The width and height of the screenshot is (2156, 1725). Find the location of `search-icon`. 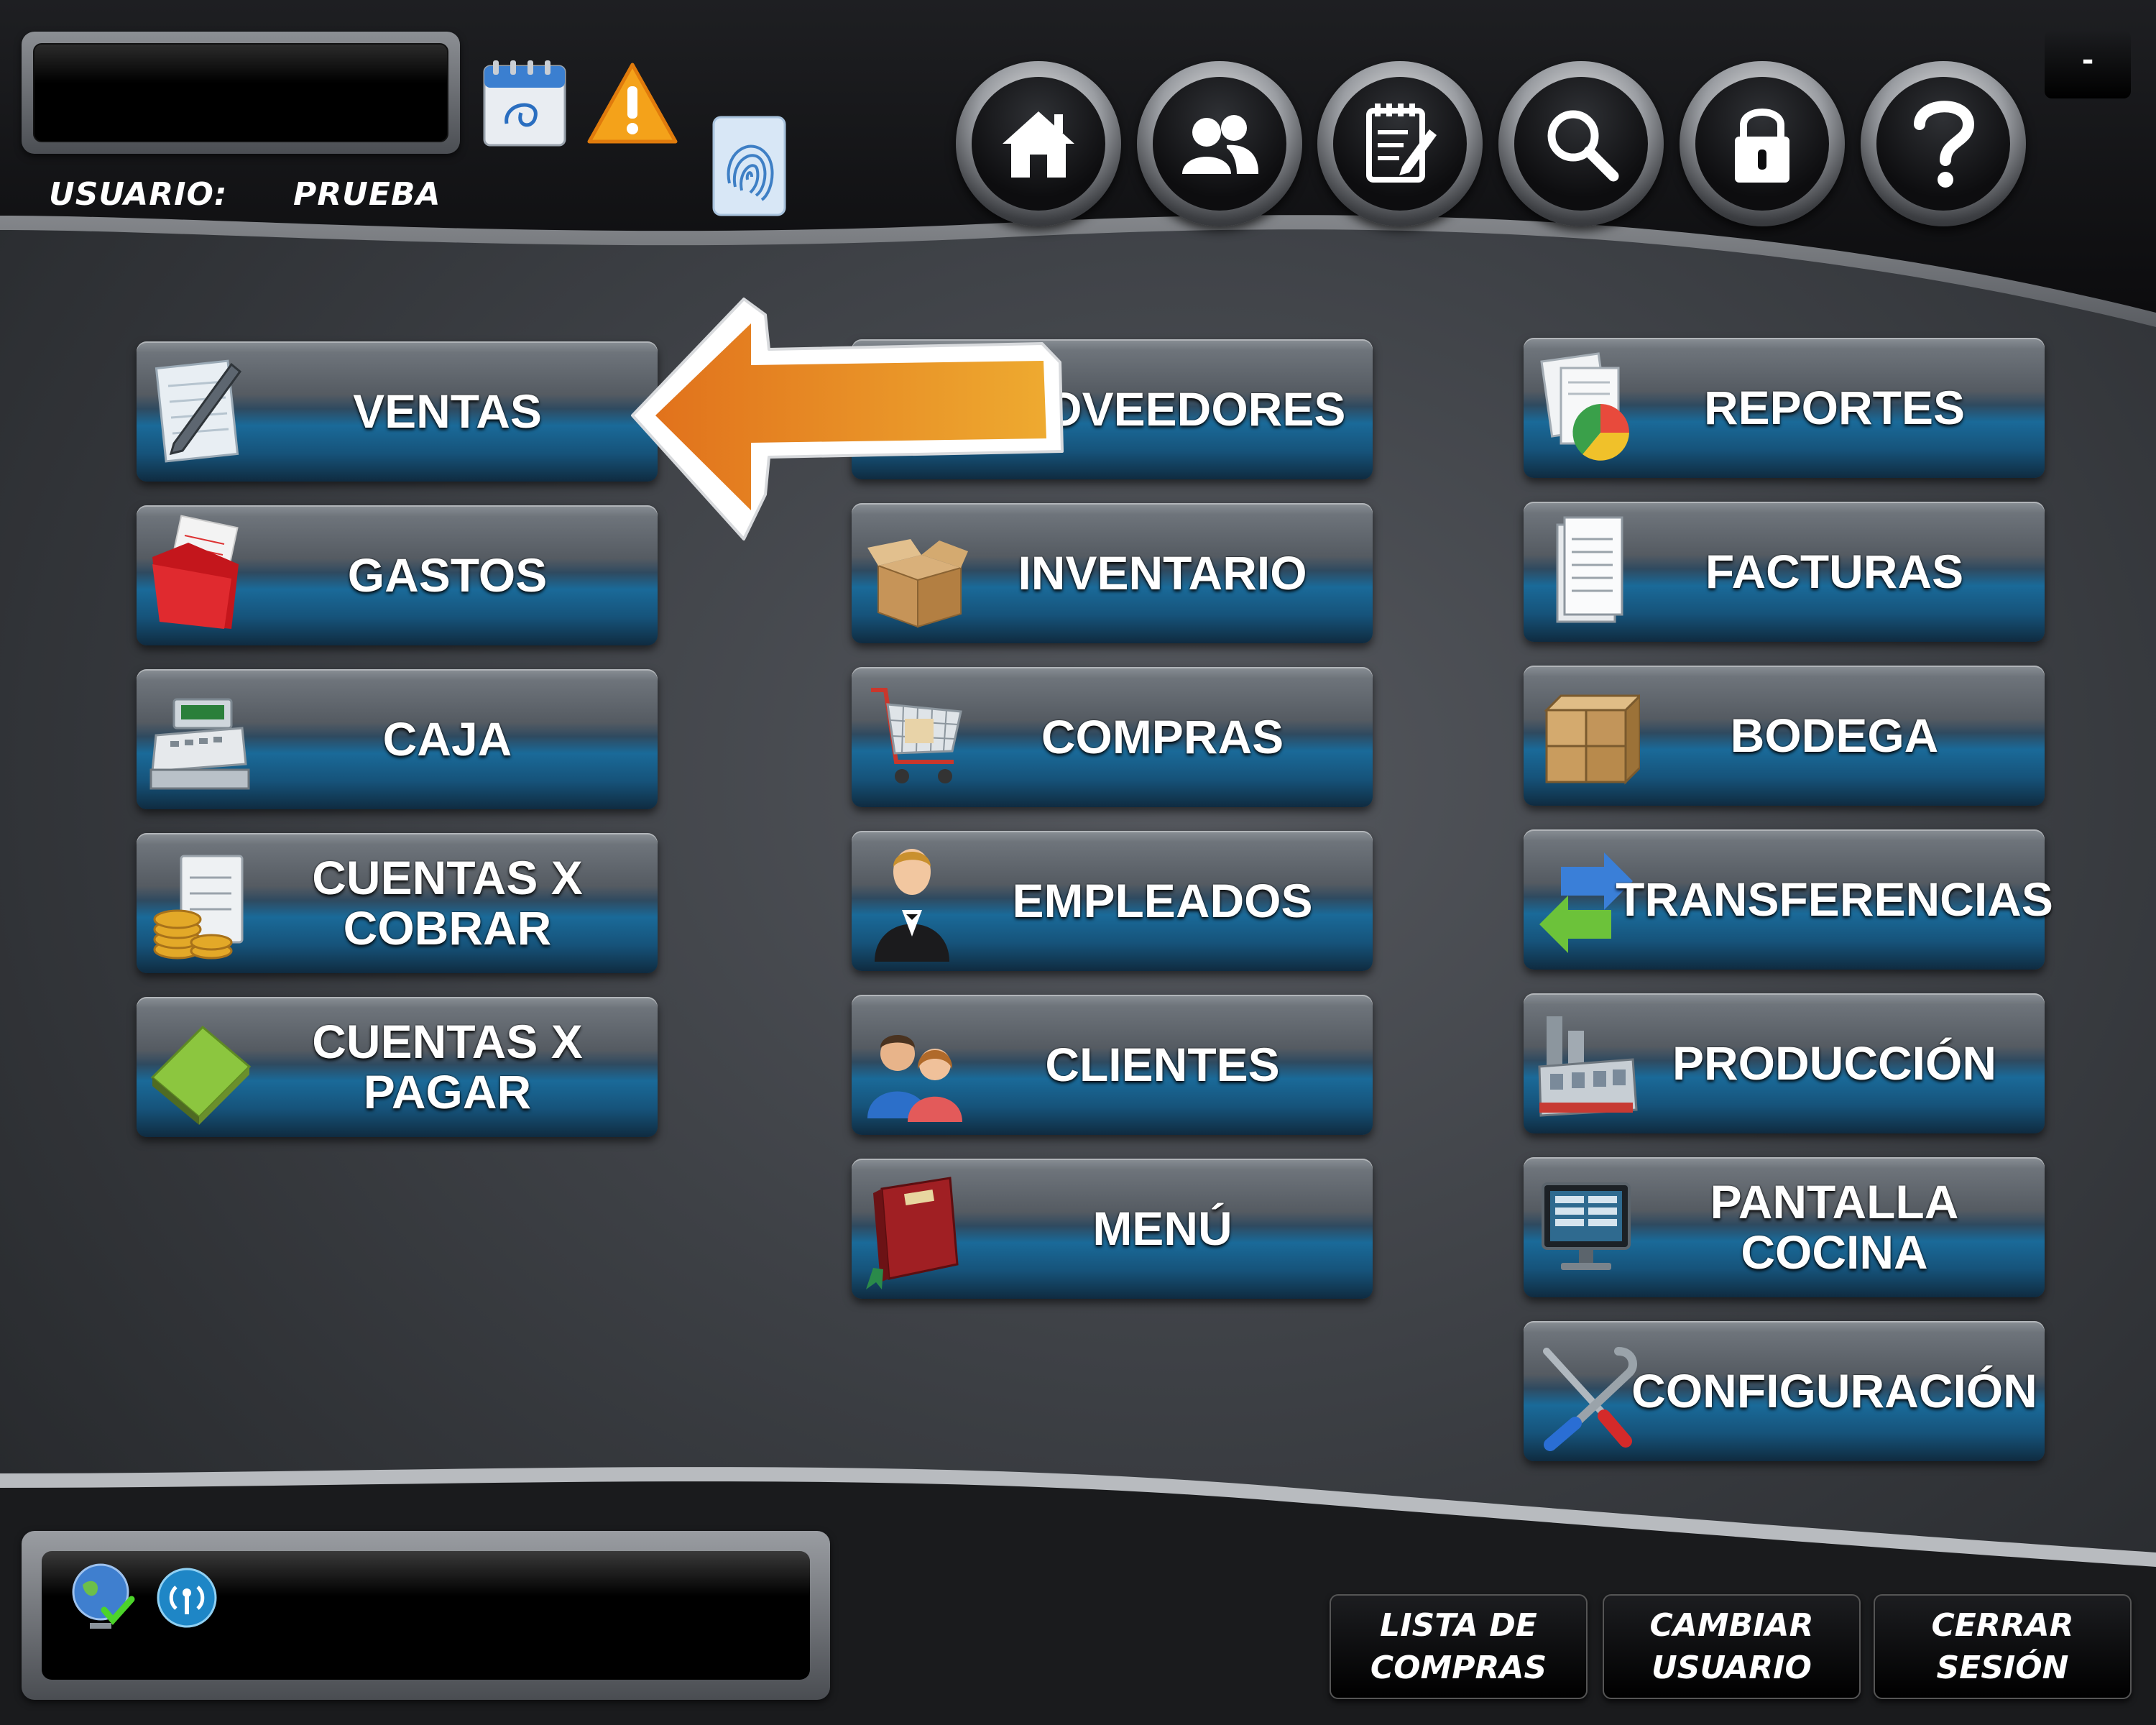

search-icon is located at coordinates (1583, 146).